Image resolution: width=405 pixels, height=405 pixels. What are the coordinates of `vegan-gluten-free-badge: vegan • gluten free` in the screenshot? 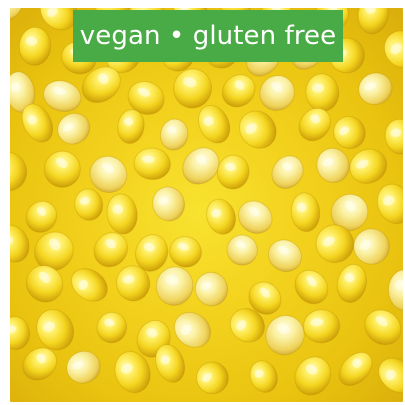 It's located at (208, 36).